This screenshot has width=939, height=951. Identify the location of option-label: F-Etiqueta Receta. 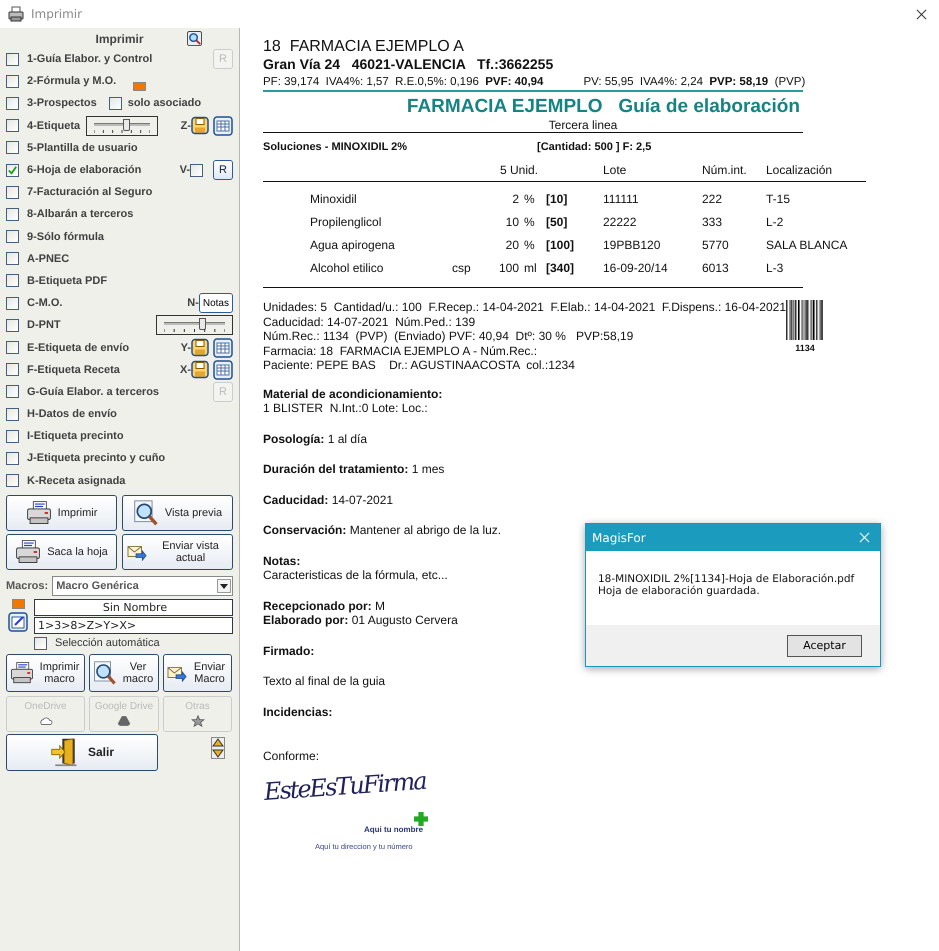
(73, 370).